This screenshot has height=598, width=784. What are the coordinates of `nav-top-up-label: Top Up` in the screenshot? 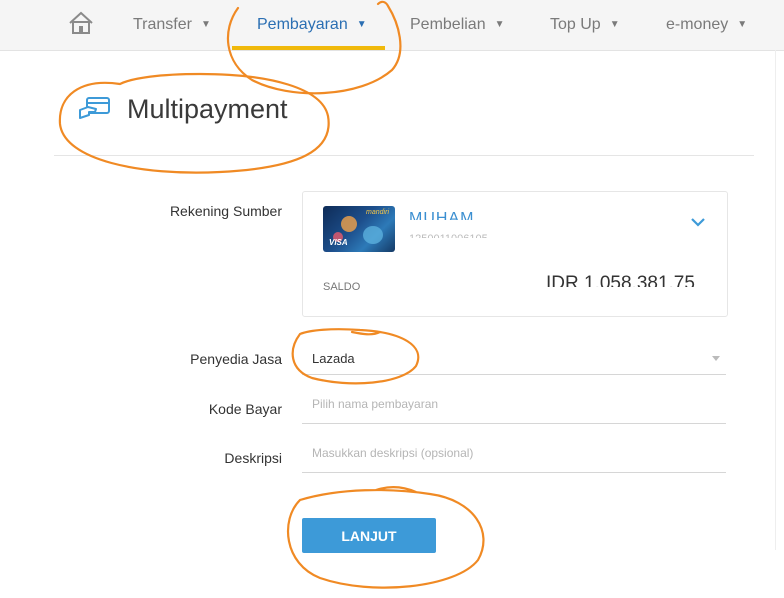 It's located at (575, 24).